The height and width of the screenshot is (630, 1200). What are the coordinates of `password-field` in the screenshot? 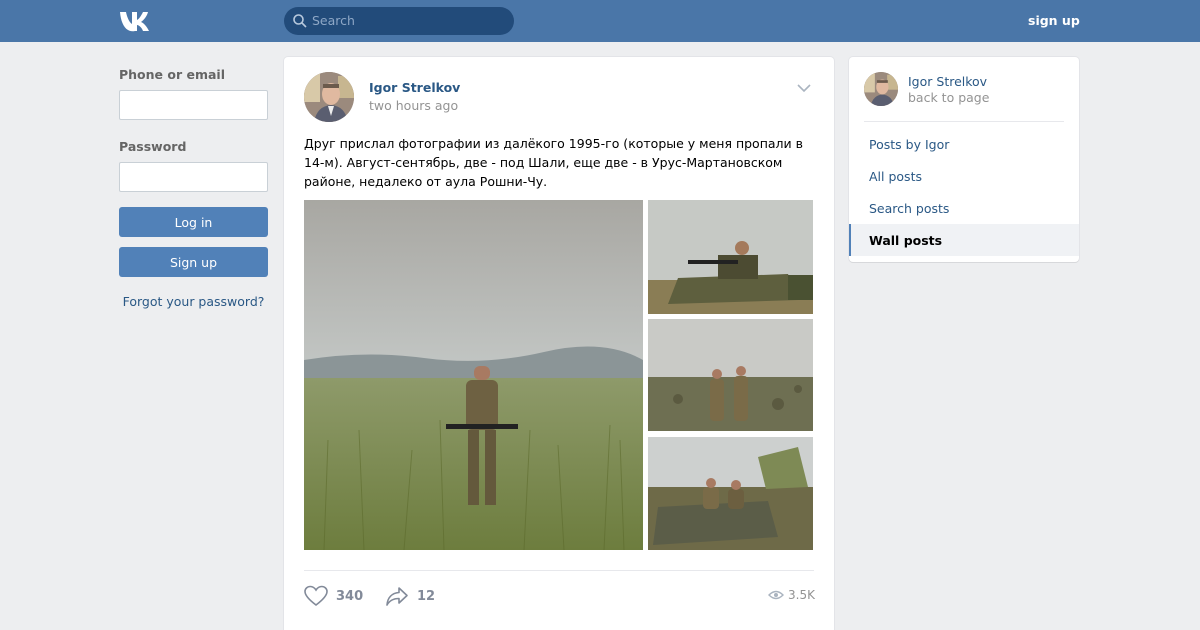 It's located at (193, 177).